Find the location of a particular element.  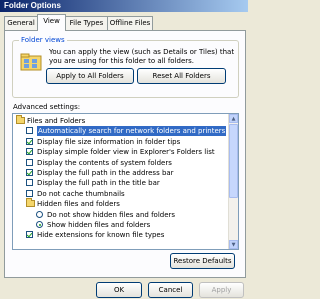

ok-button: OK is located at coordinates (119, 290).